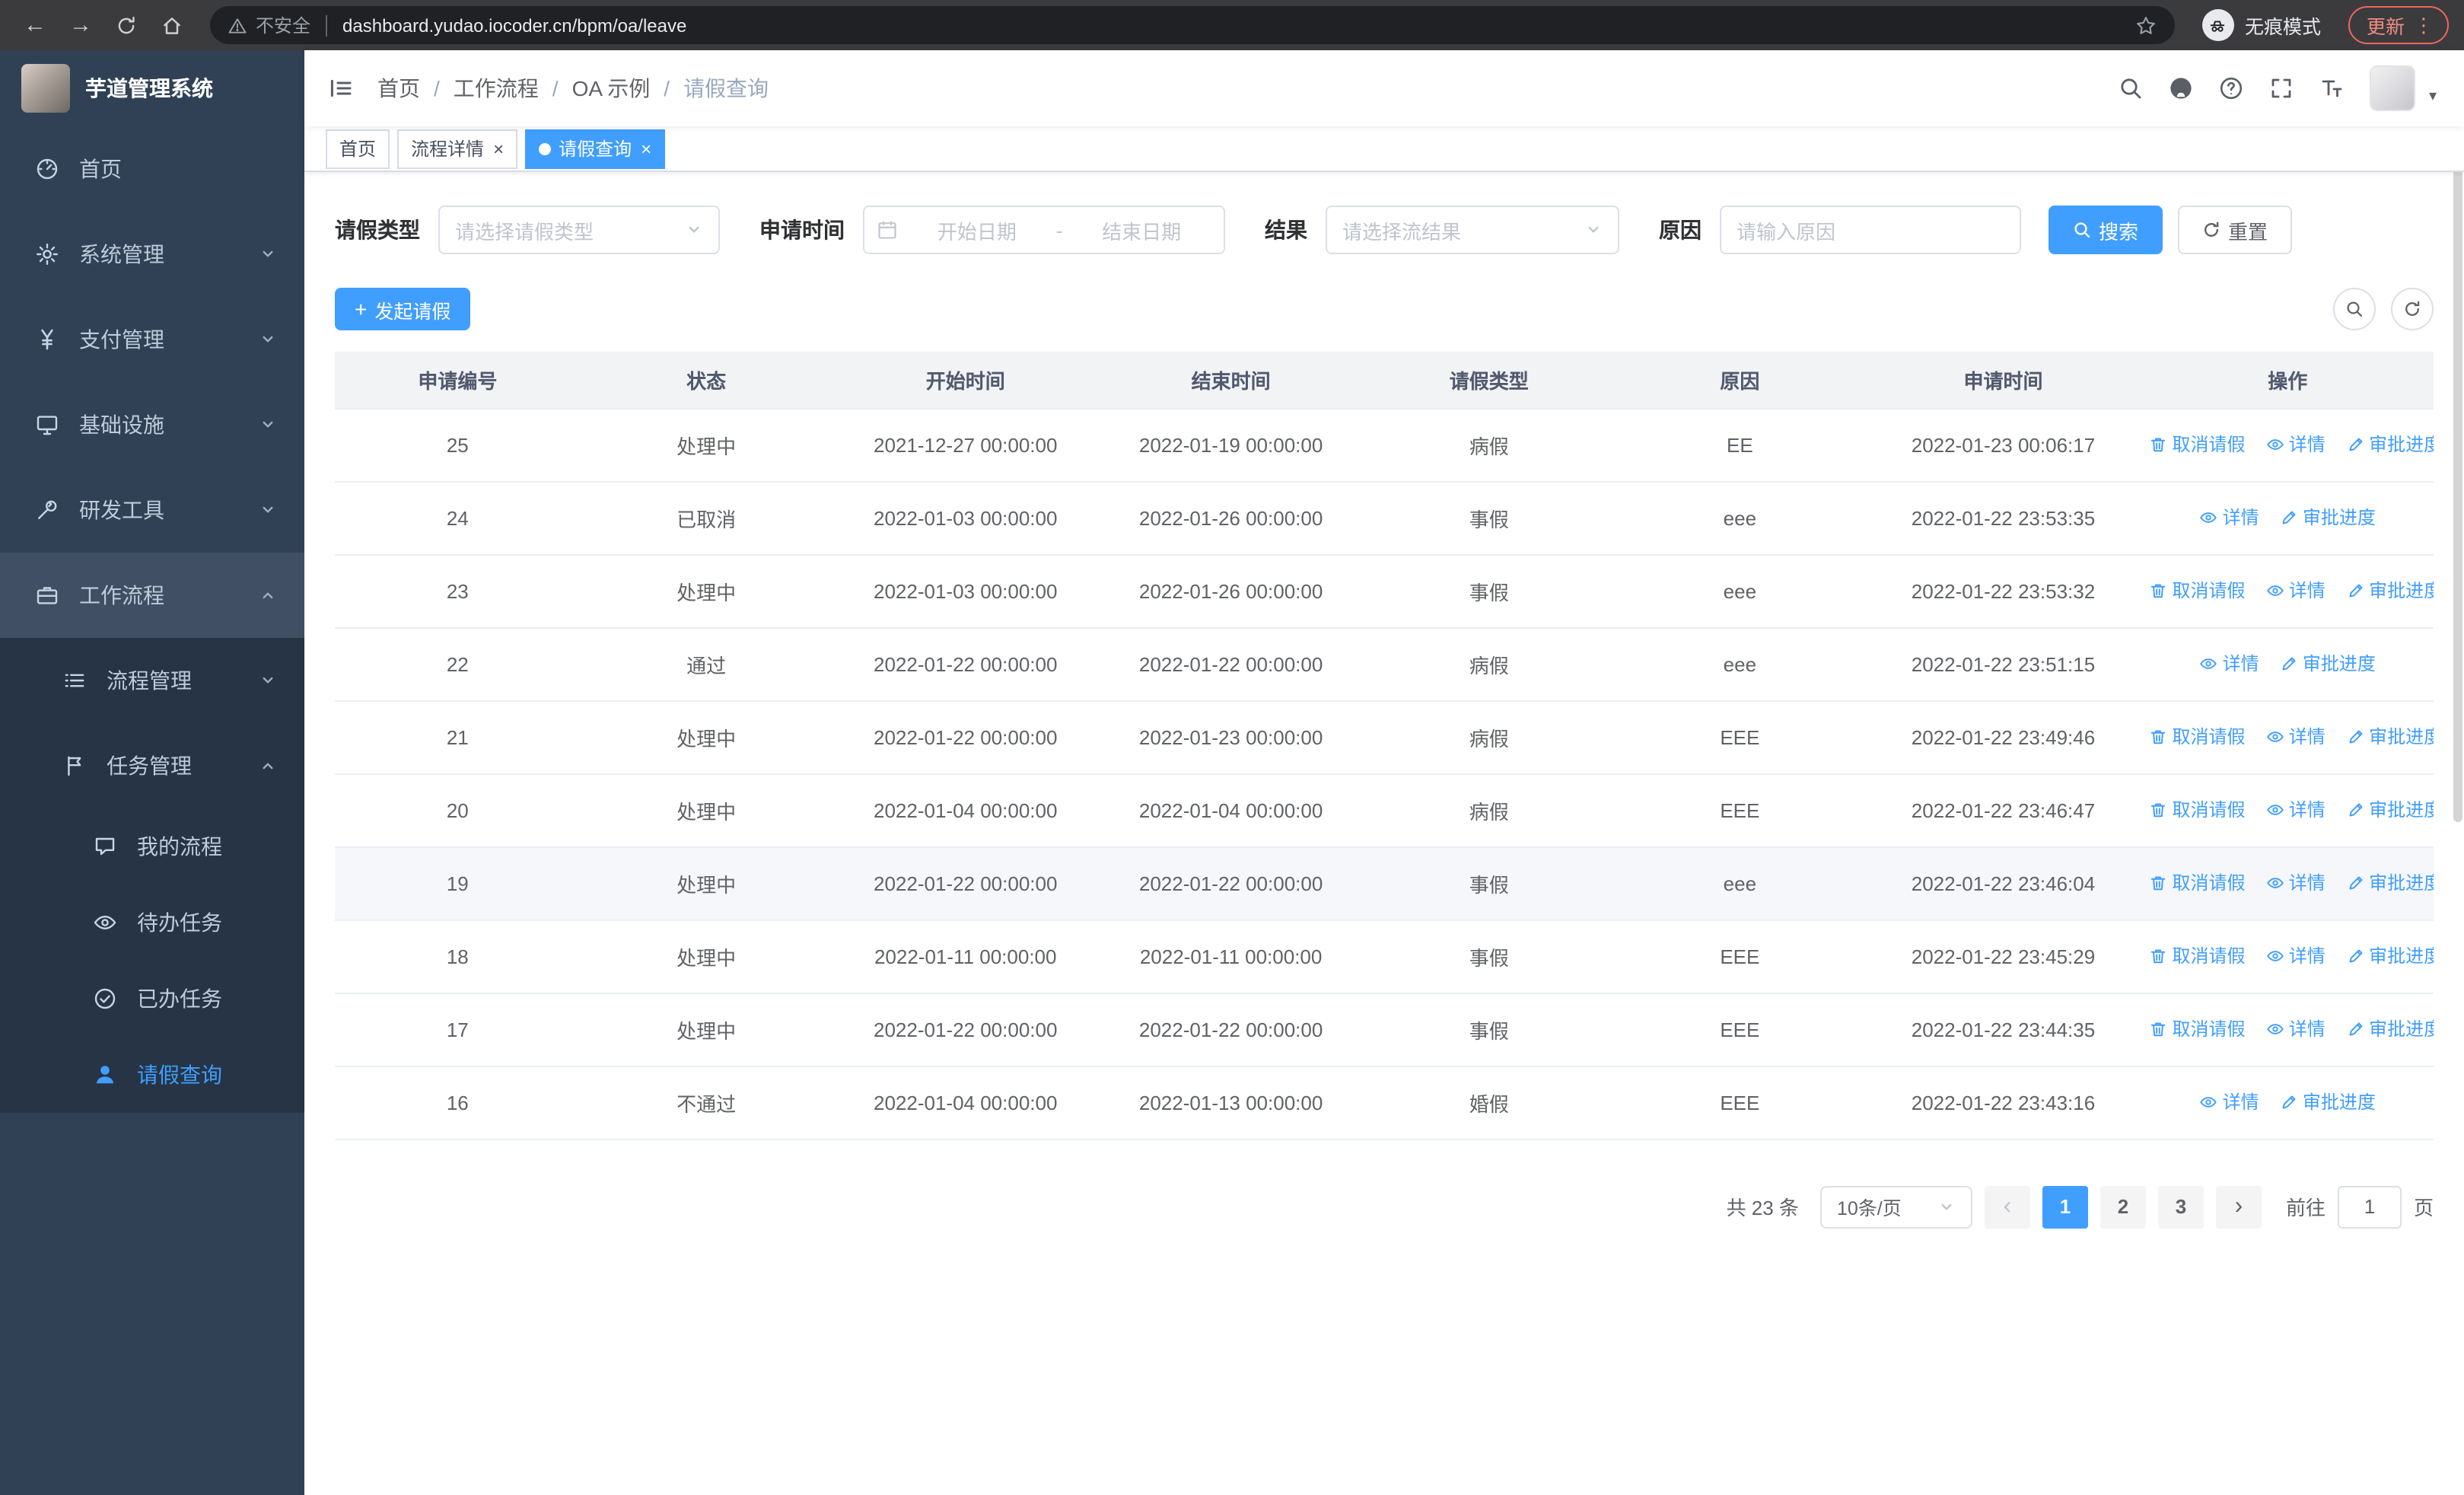 The height and width of the screenshot is (1495, 2464). I want to click on apply-time-range-picker: 开始日期 - 结束日期, so click(1044, 230).